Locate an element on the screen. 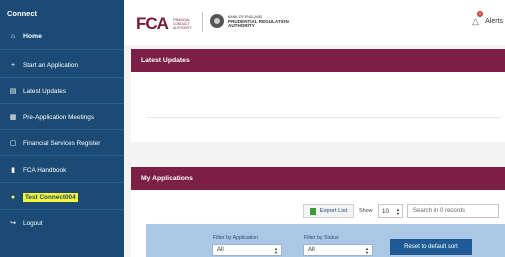 Image resolution: width=505 pixels, height=257 pixels. sidebar-item-start-application: + Start an Application is located at coordinates (62, 65).